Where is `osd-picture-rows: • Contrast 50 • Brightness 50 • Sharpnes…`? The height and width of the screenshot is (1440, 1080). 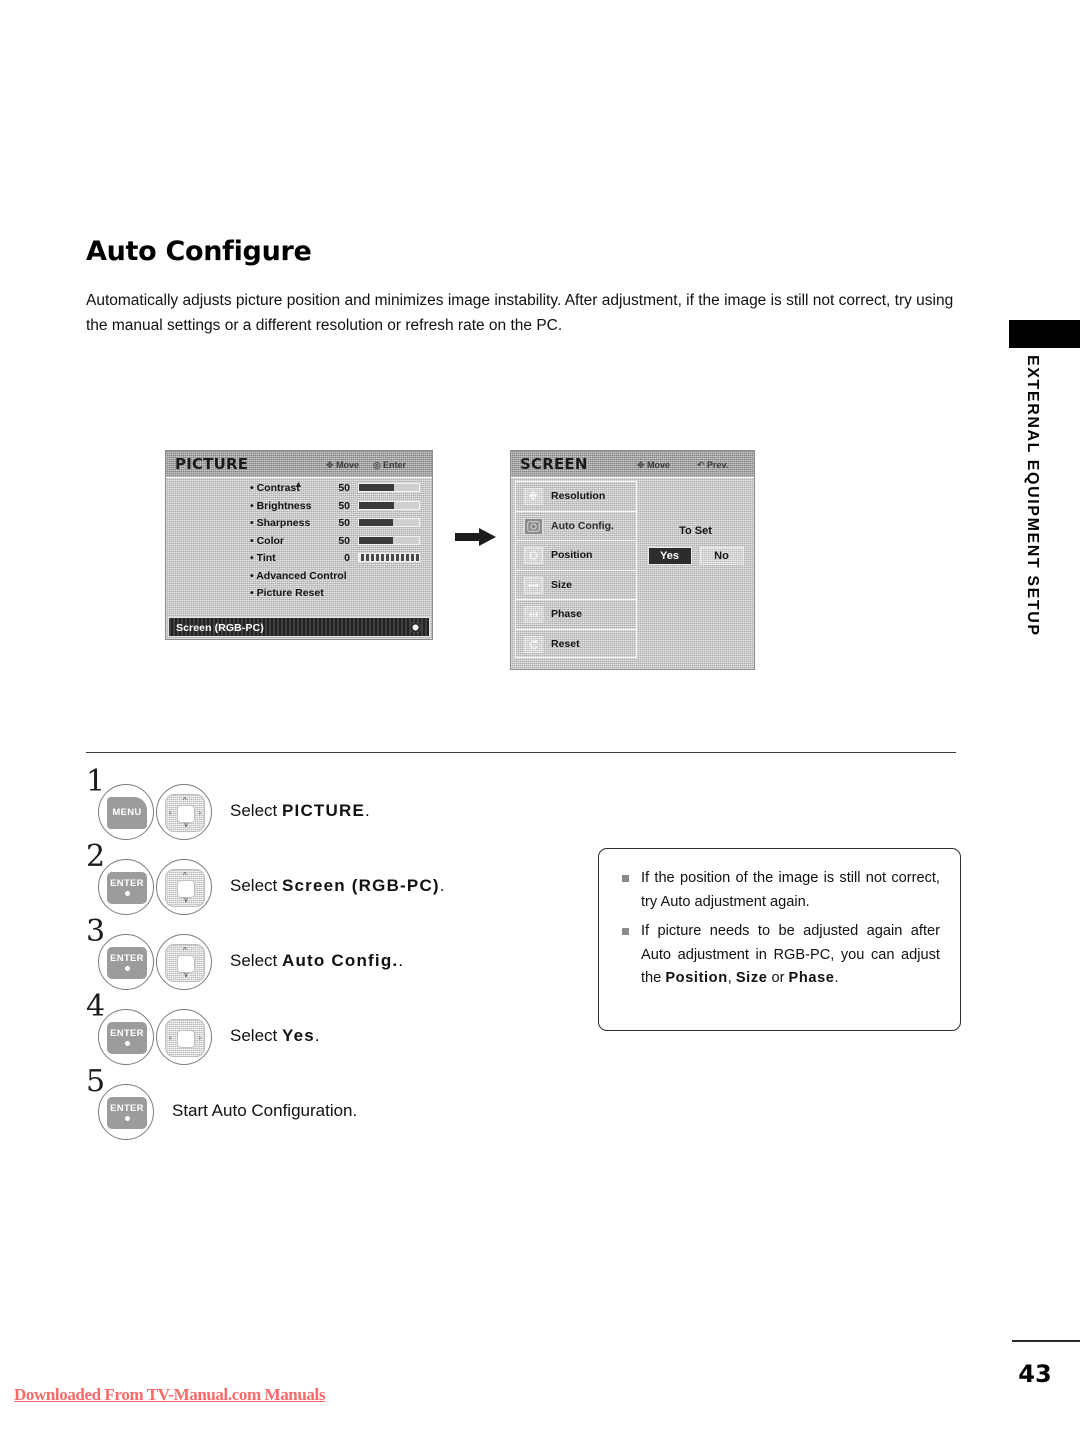 osd-picture-rows: • Contrast 50 • Brightness 50 • Sharpnes… is located at coordinates (299, 547).